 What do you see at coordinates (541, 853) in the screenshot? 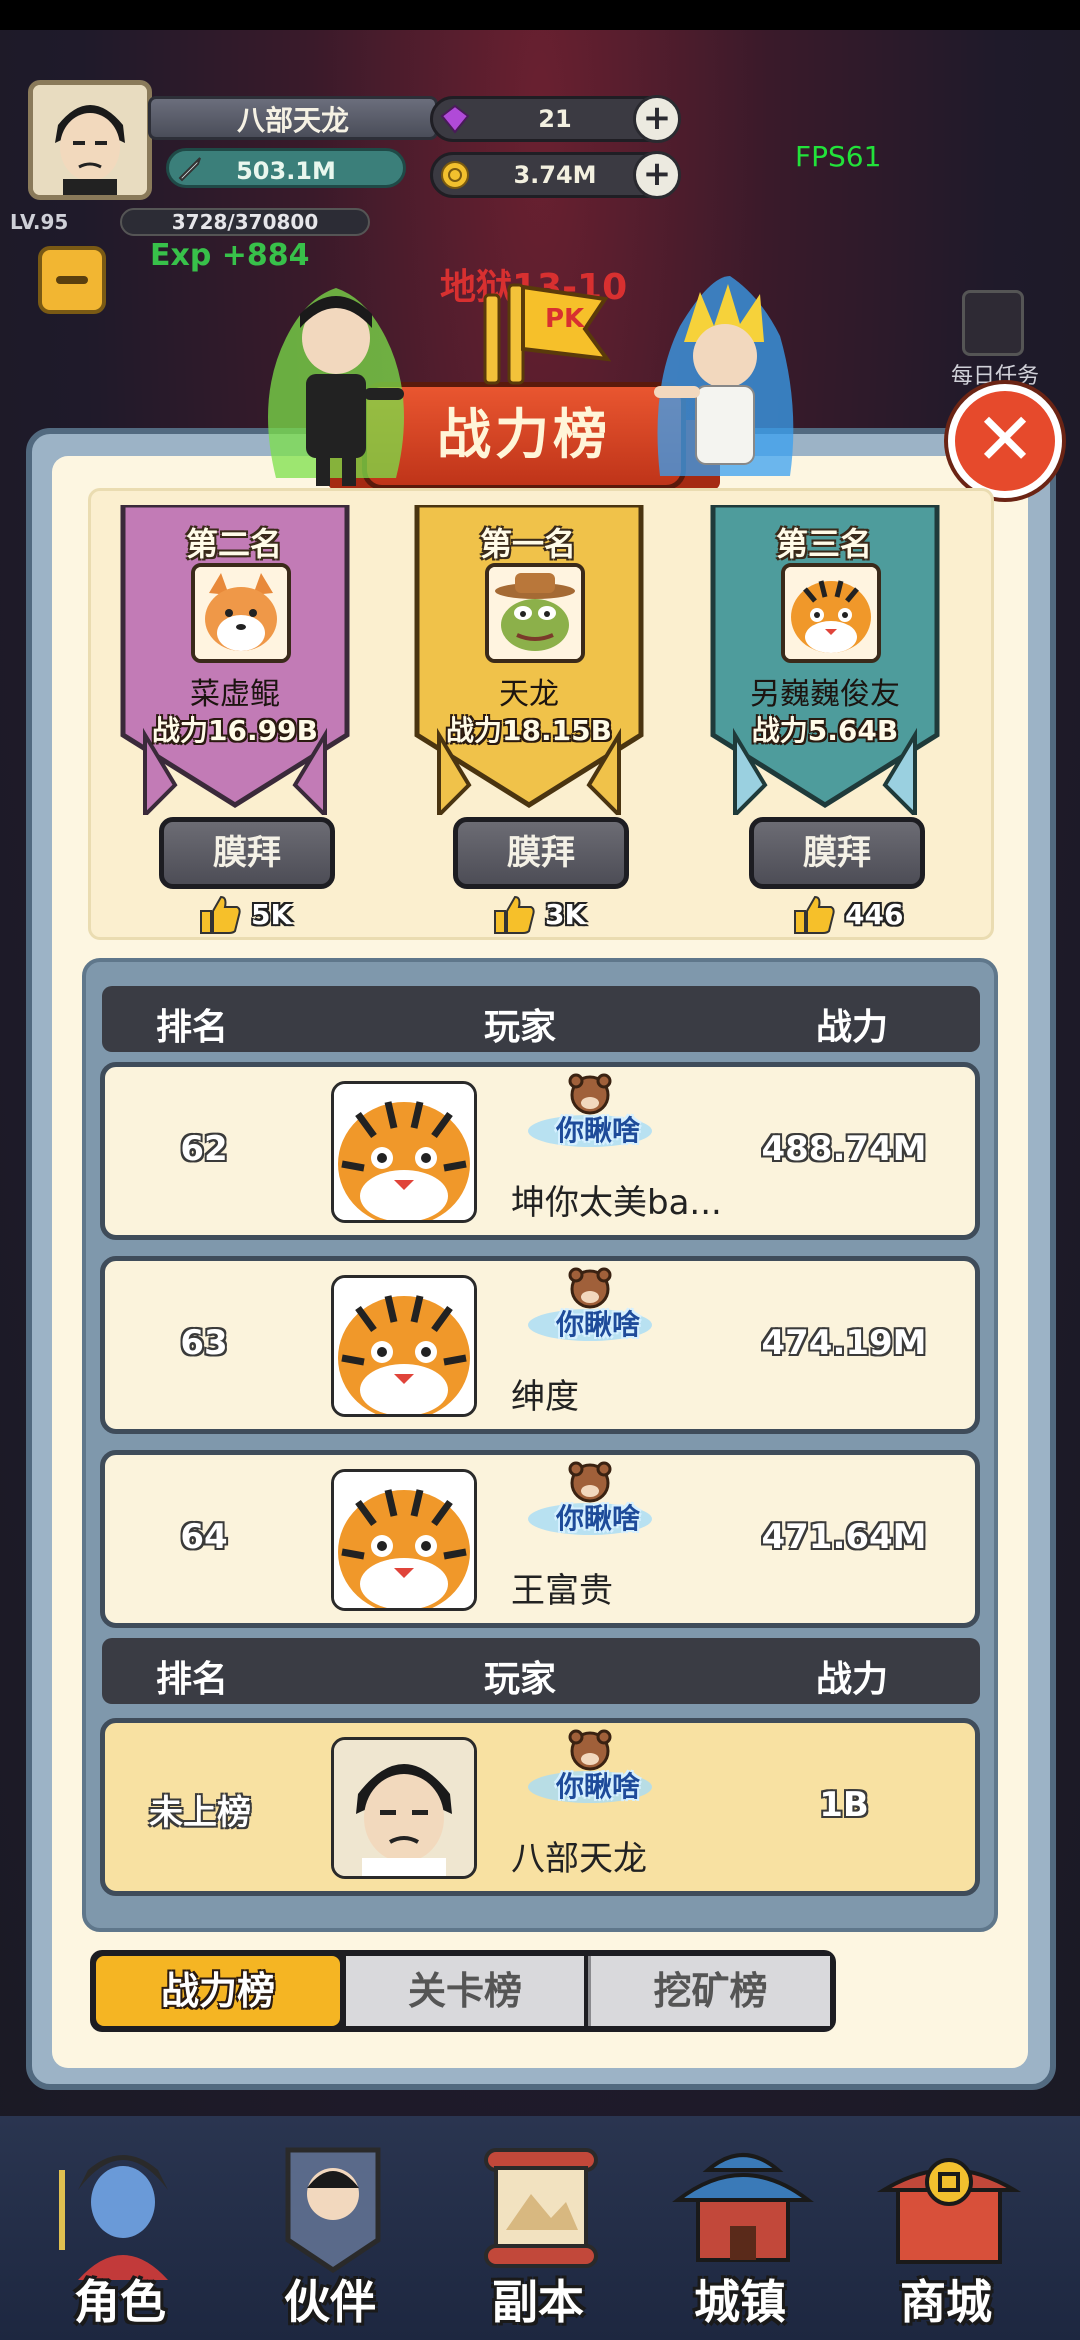
I see `worship-button-first: 膜拜` at bounding box center [541, 853].